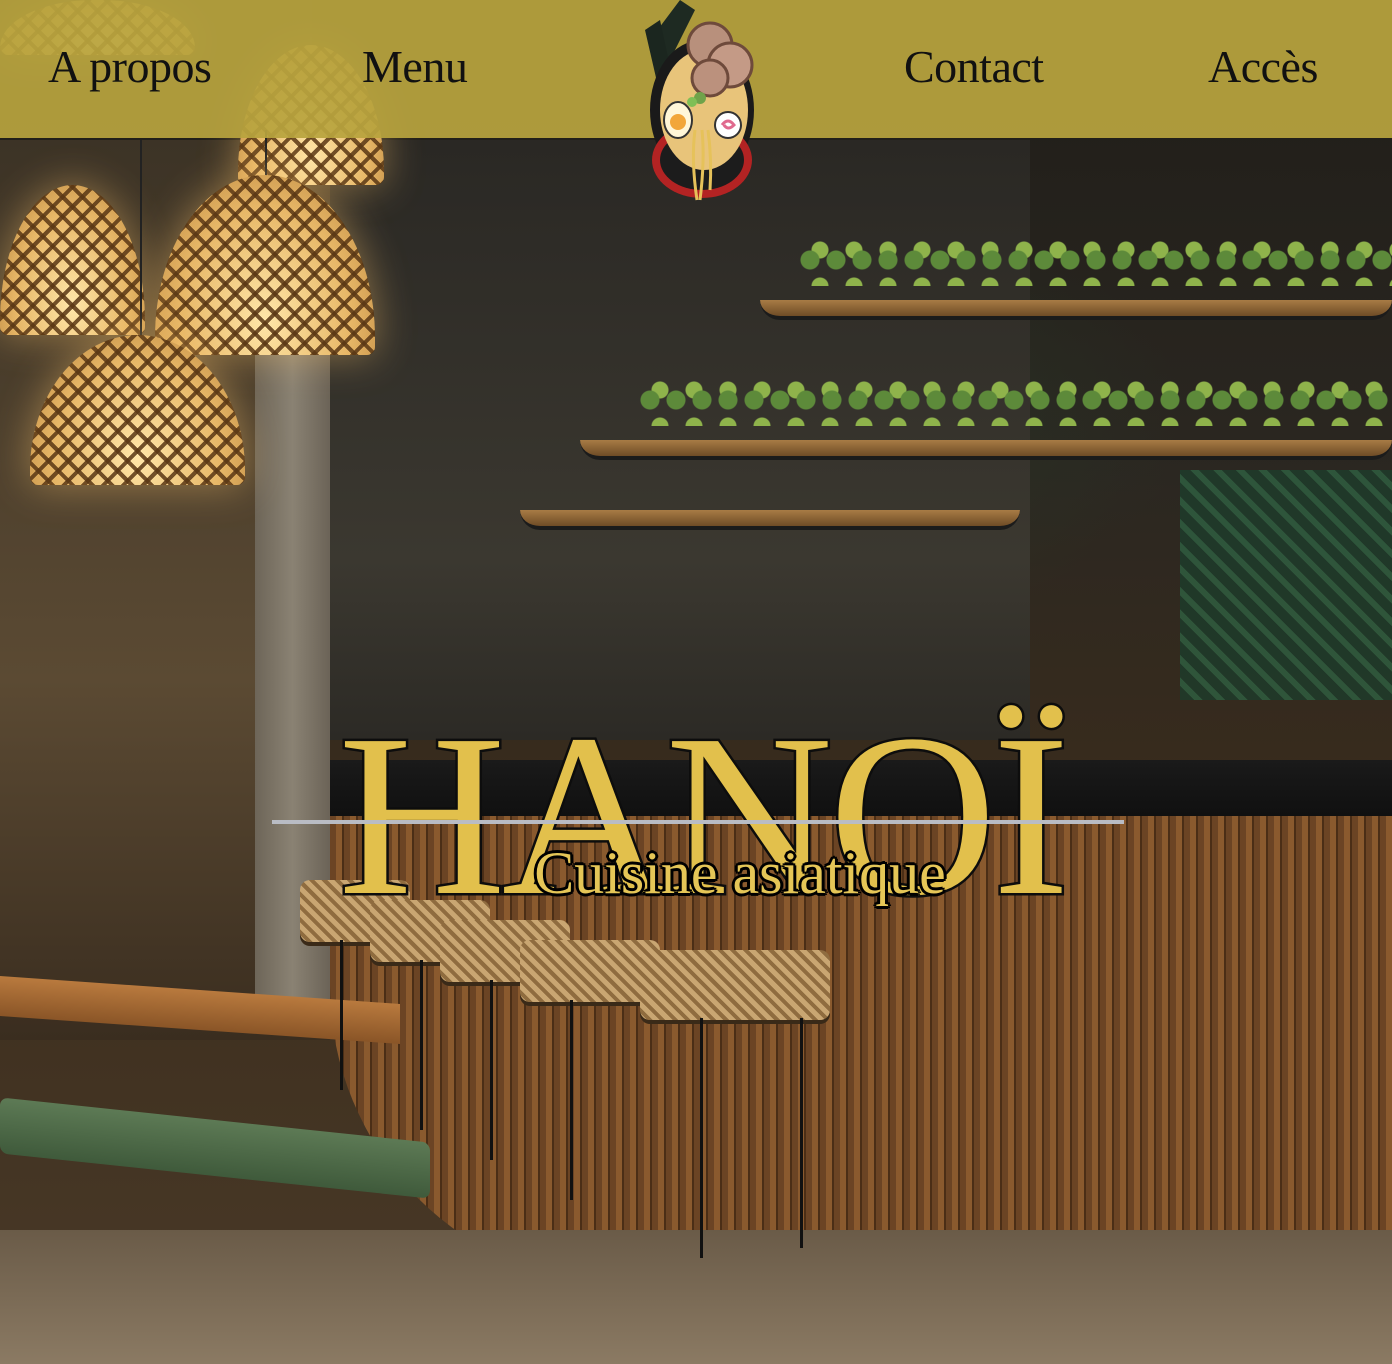 The width and height of the screenshot is (1392, 1364). Describe the element at coordinates (415, 66) in the screenshot. I see `nav-link-menu: Menu` at that location.